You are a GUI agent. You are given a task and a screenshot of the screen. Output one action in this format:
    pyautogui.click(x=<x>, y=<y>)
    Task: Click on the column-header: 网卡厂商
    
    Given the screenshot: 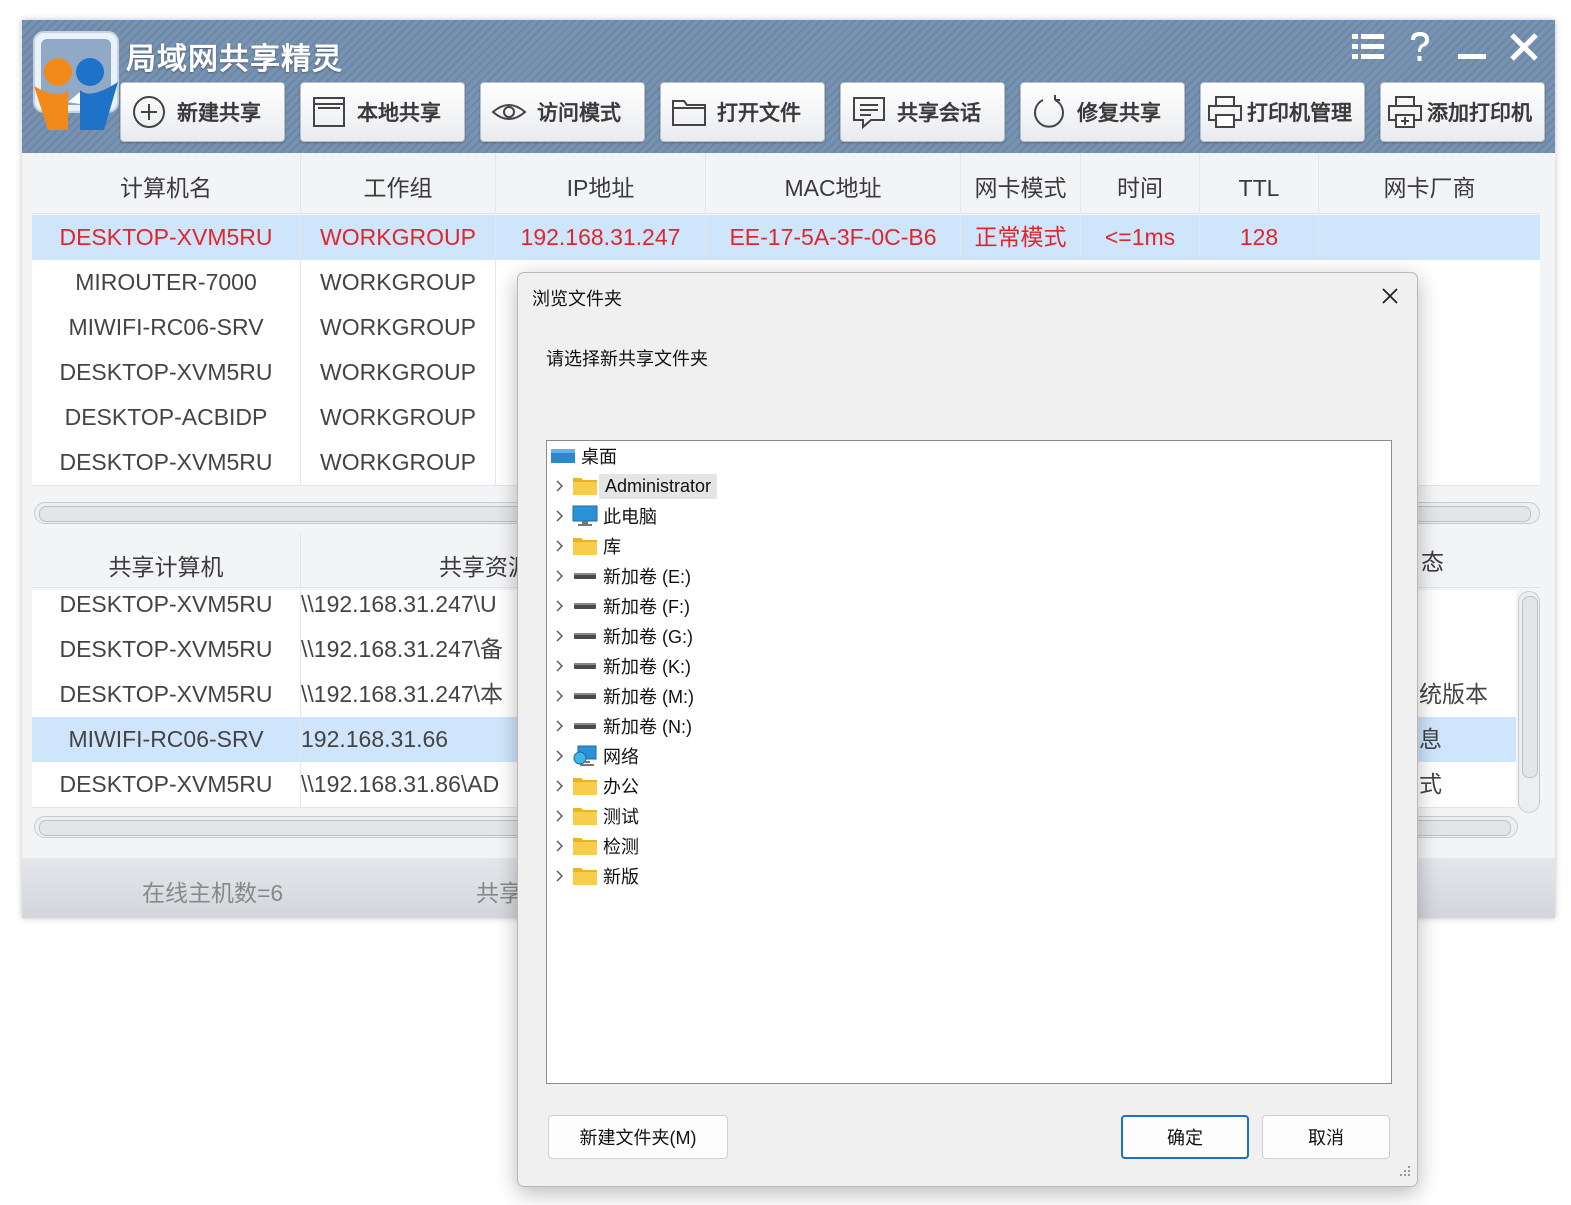 What is the action you would take?
    pyautogui.click(x=1429, y=183)
    